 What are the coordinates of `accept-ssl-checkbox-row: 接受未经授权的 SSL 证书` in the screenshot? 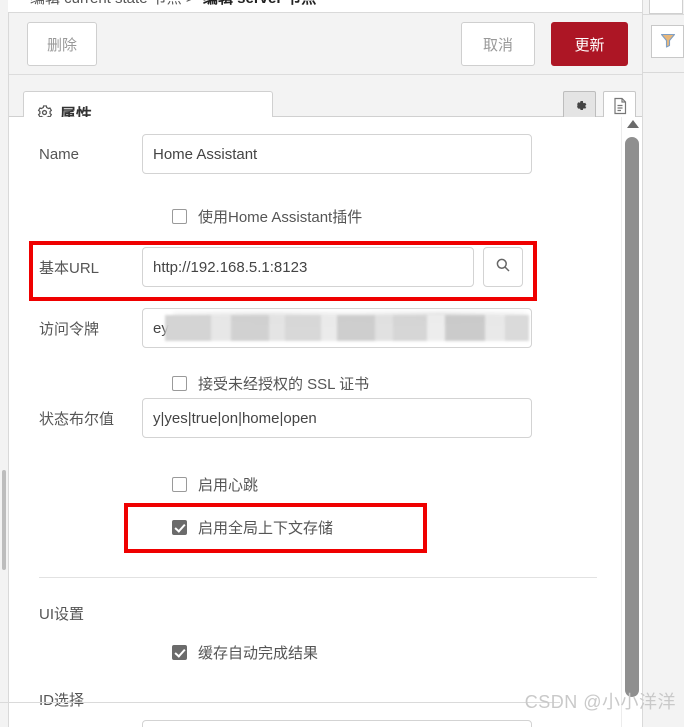 It's located at (270, 383).